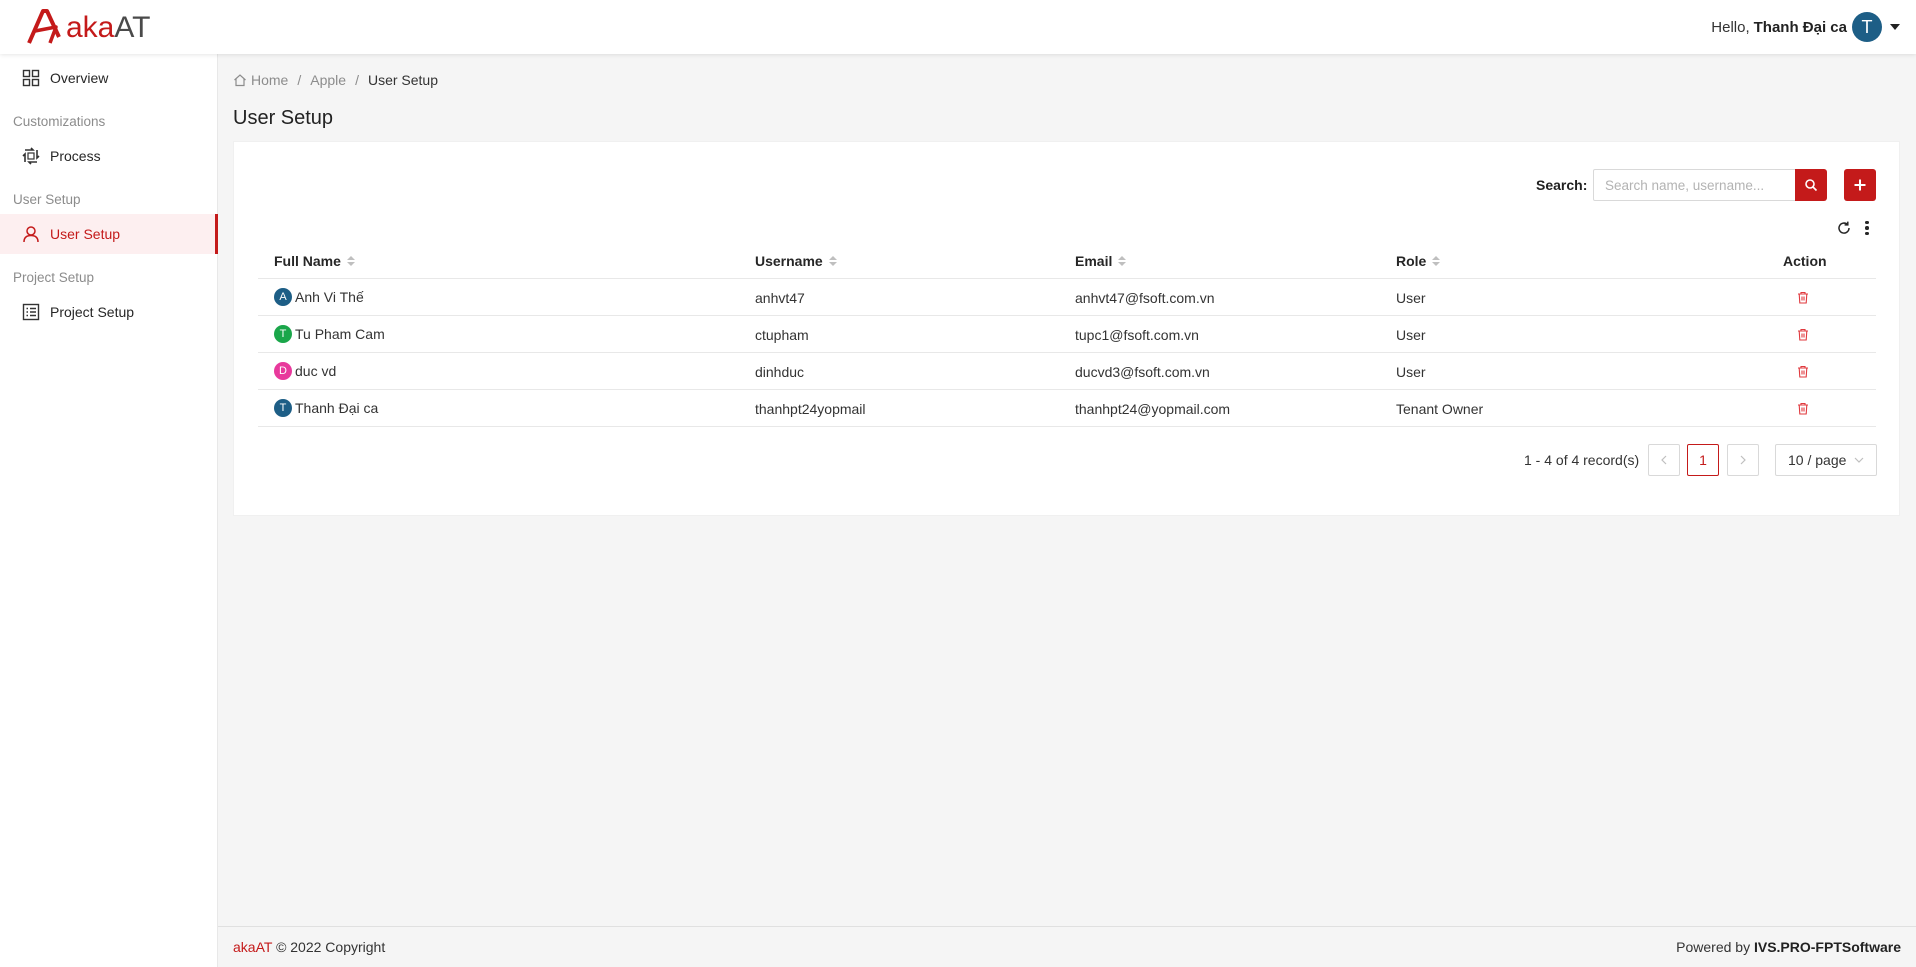  Describe the element at coordinates (810, 409) in the screenshot. I see `username-cell: thanhpt24yopmail` at that location.